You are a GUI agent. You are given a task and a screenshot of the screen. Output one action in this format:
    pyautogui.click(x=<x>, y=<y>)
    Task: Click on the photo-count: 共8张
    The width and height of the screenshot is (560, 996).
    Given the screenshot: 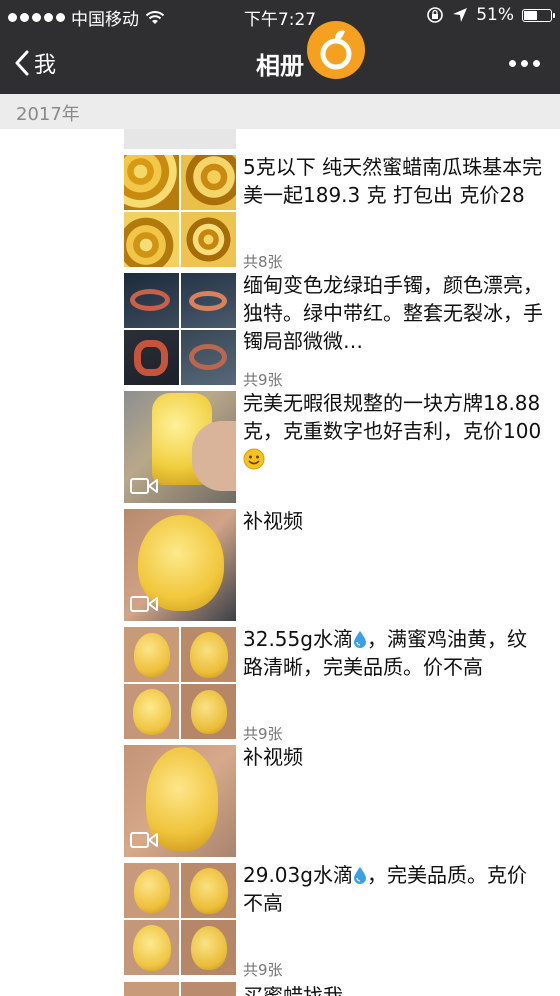 What is the action you would take?
    pyautogui.click(x=263, y=262)
    